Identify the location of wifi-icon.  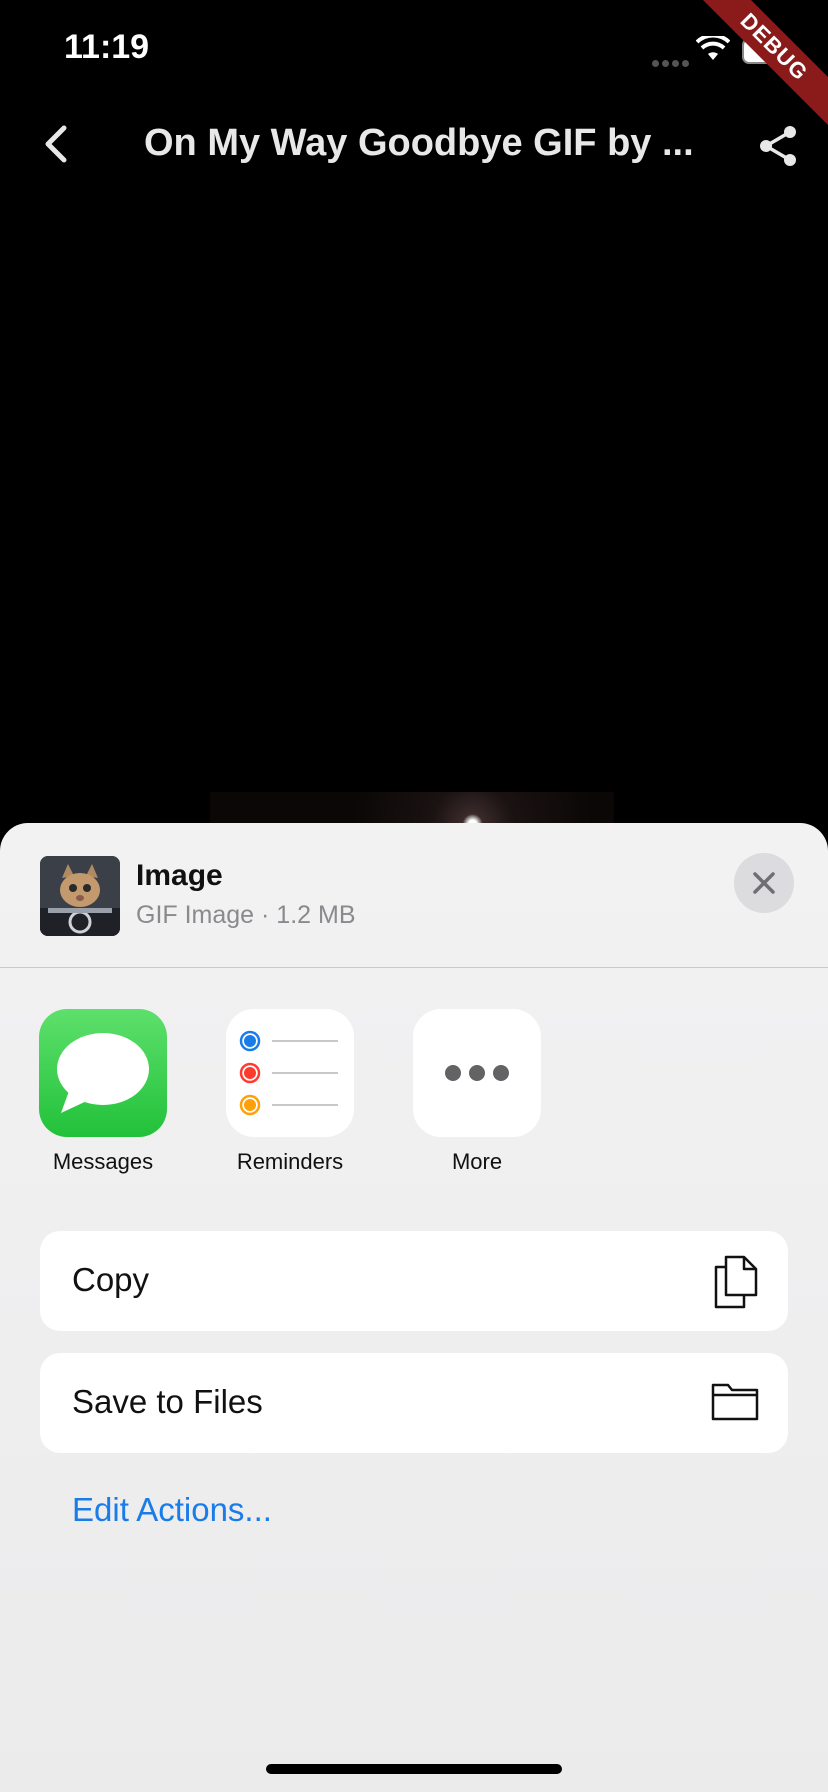
(713, 48).